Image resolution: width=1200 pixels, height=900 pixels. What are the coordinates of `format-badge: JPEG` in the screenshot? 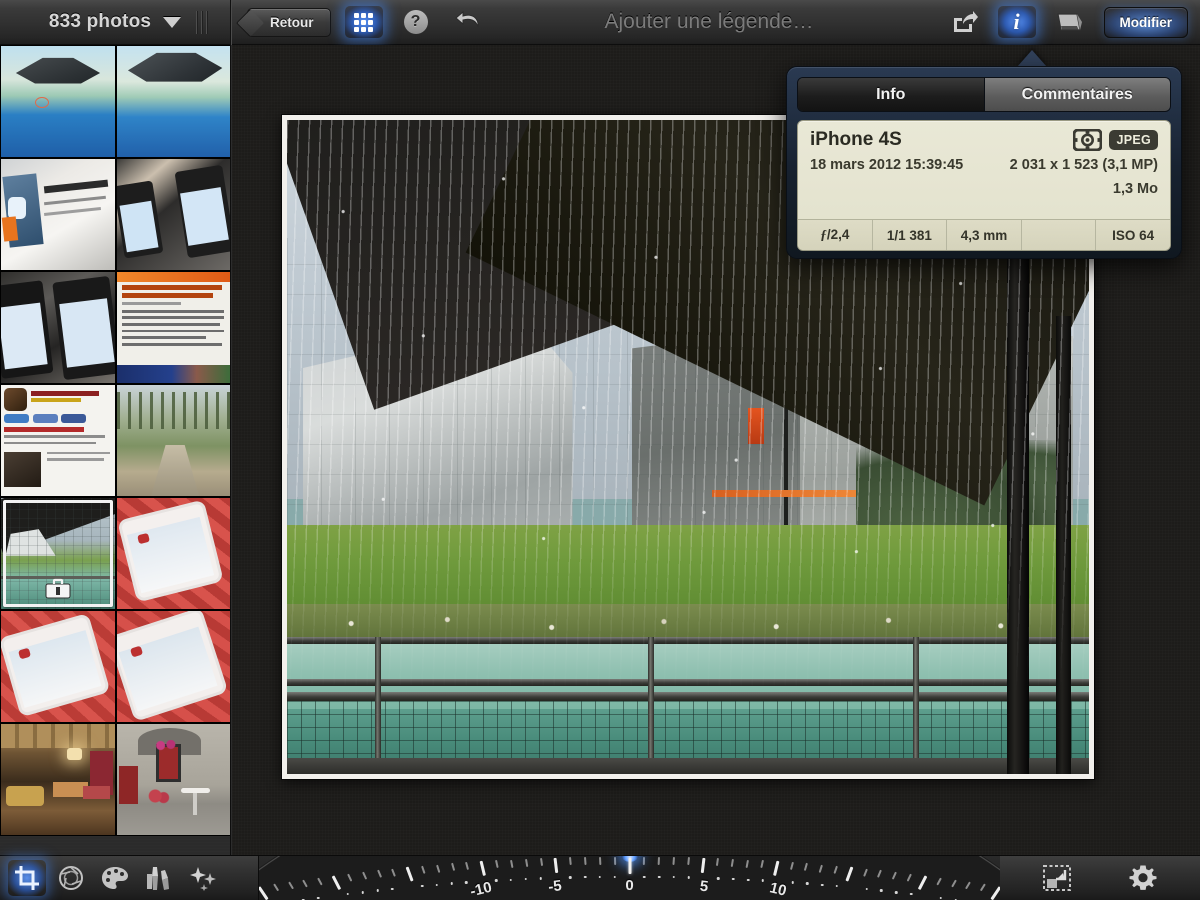 It's located at (1133, 140).